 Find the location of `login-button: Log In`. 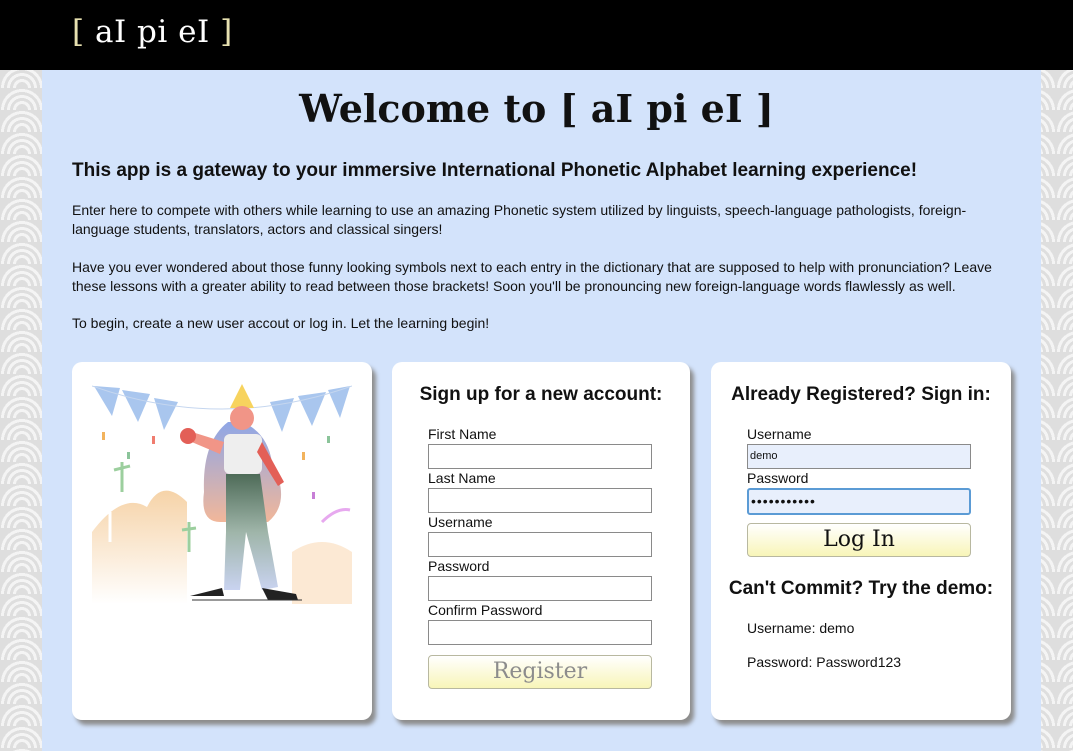

login-button: Log In is located at coordinates (859, 540).